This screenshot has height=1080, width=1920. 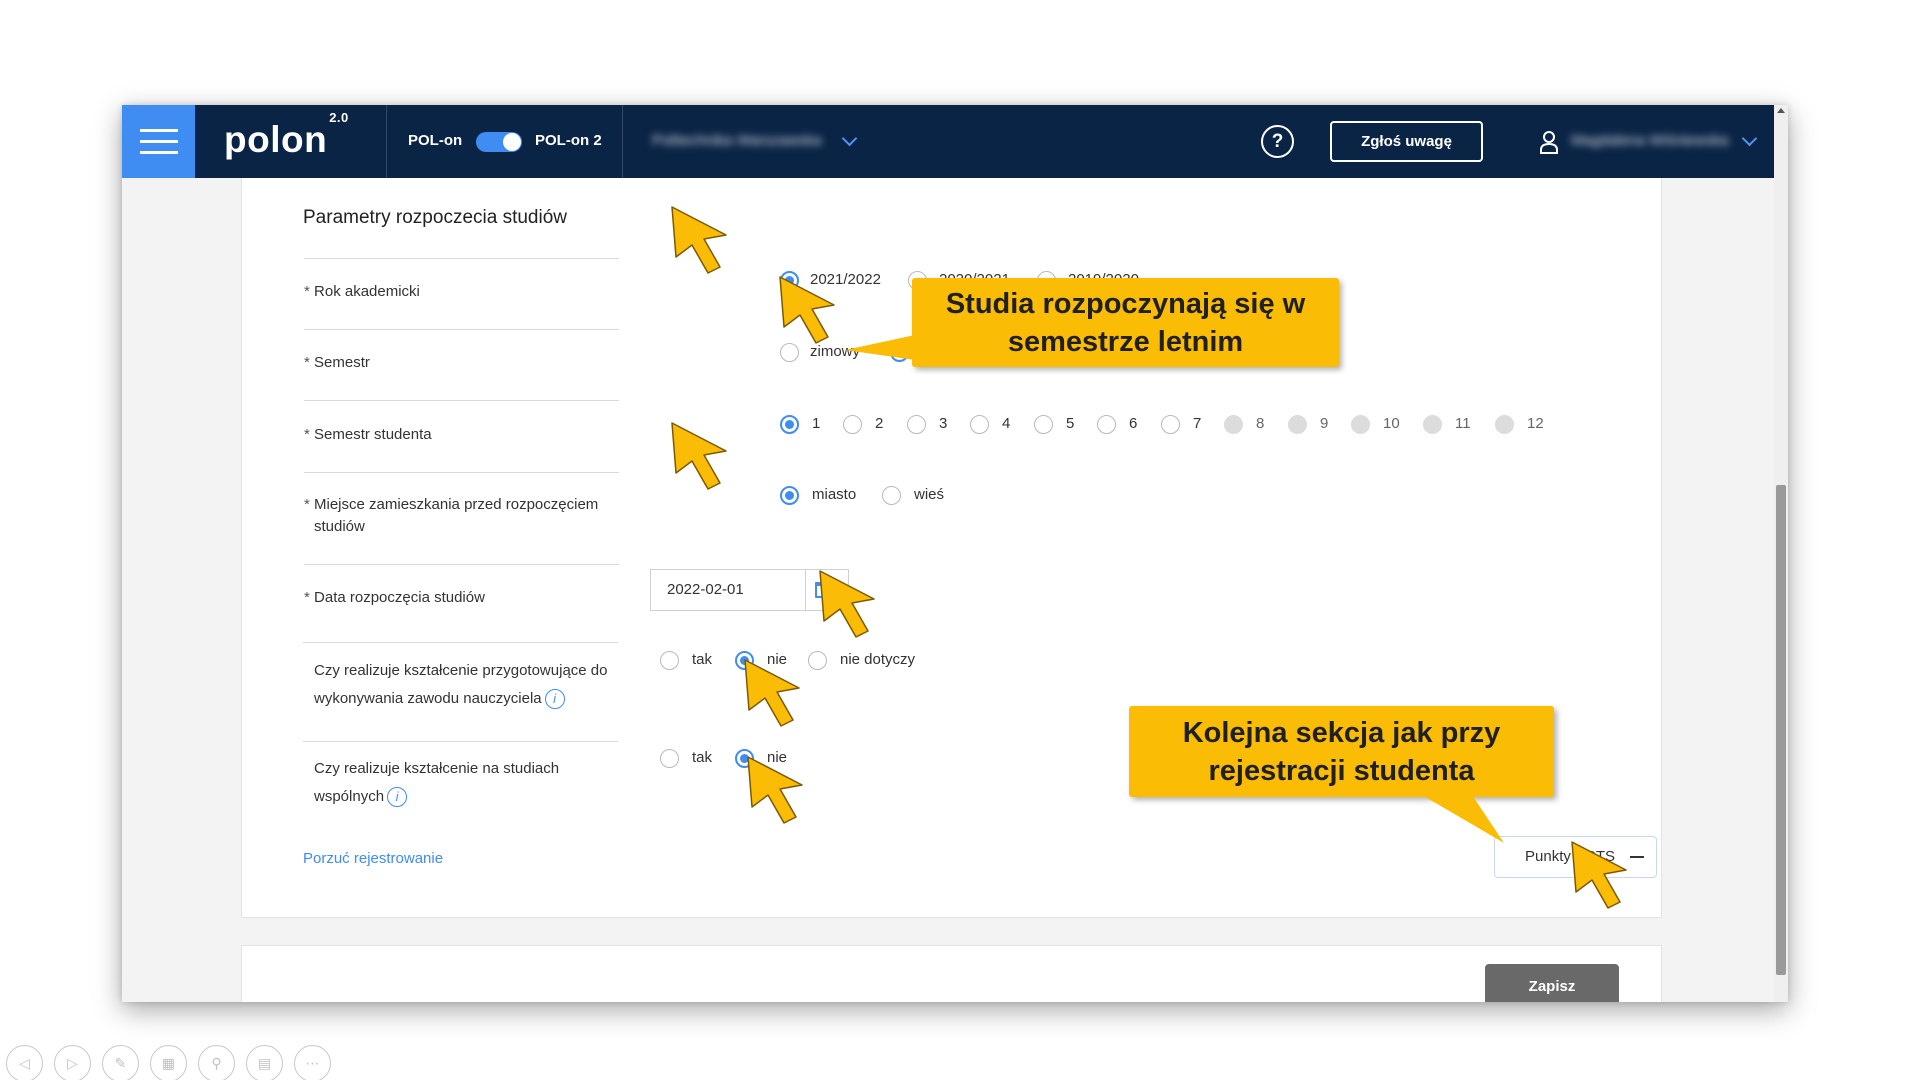 I want to click on field-label-academic-year: * Rok akademicki, so click(x=362, y=291).